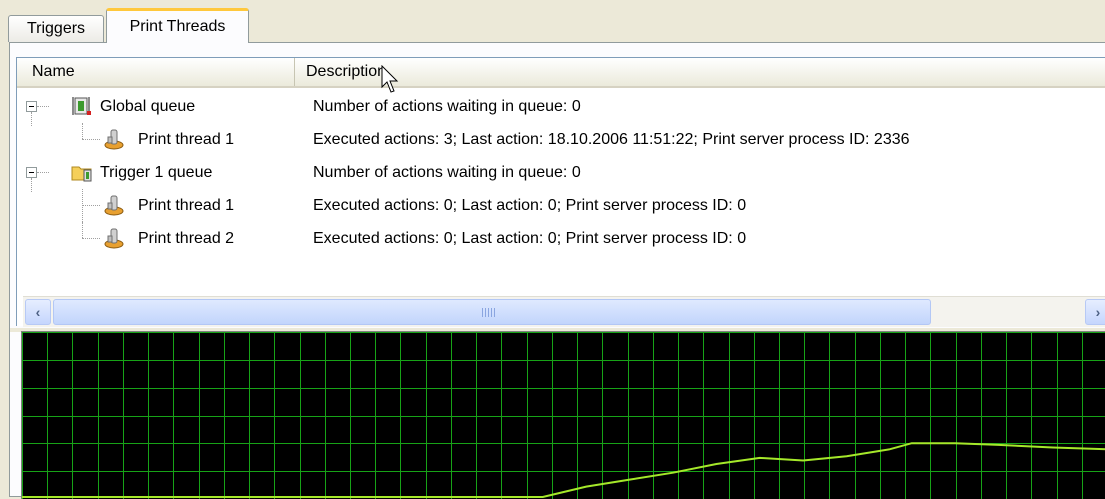 Image resolution: width=1105 pixels, height=499 pixels. I want to click on column-header-name: Name, so click(156, 72).